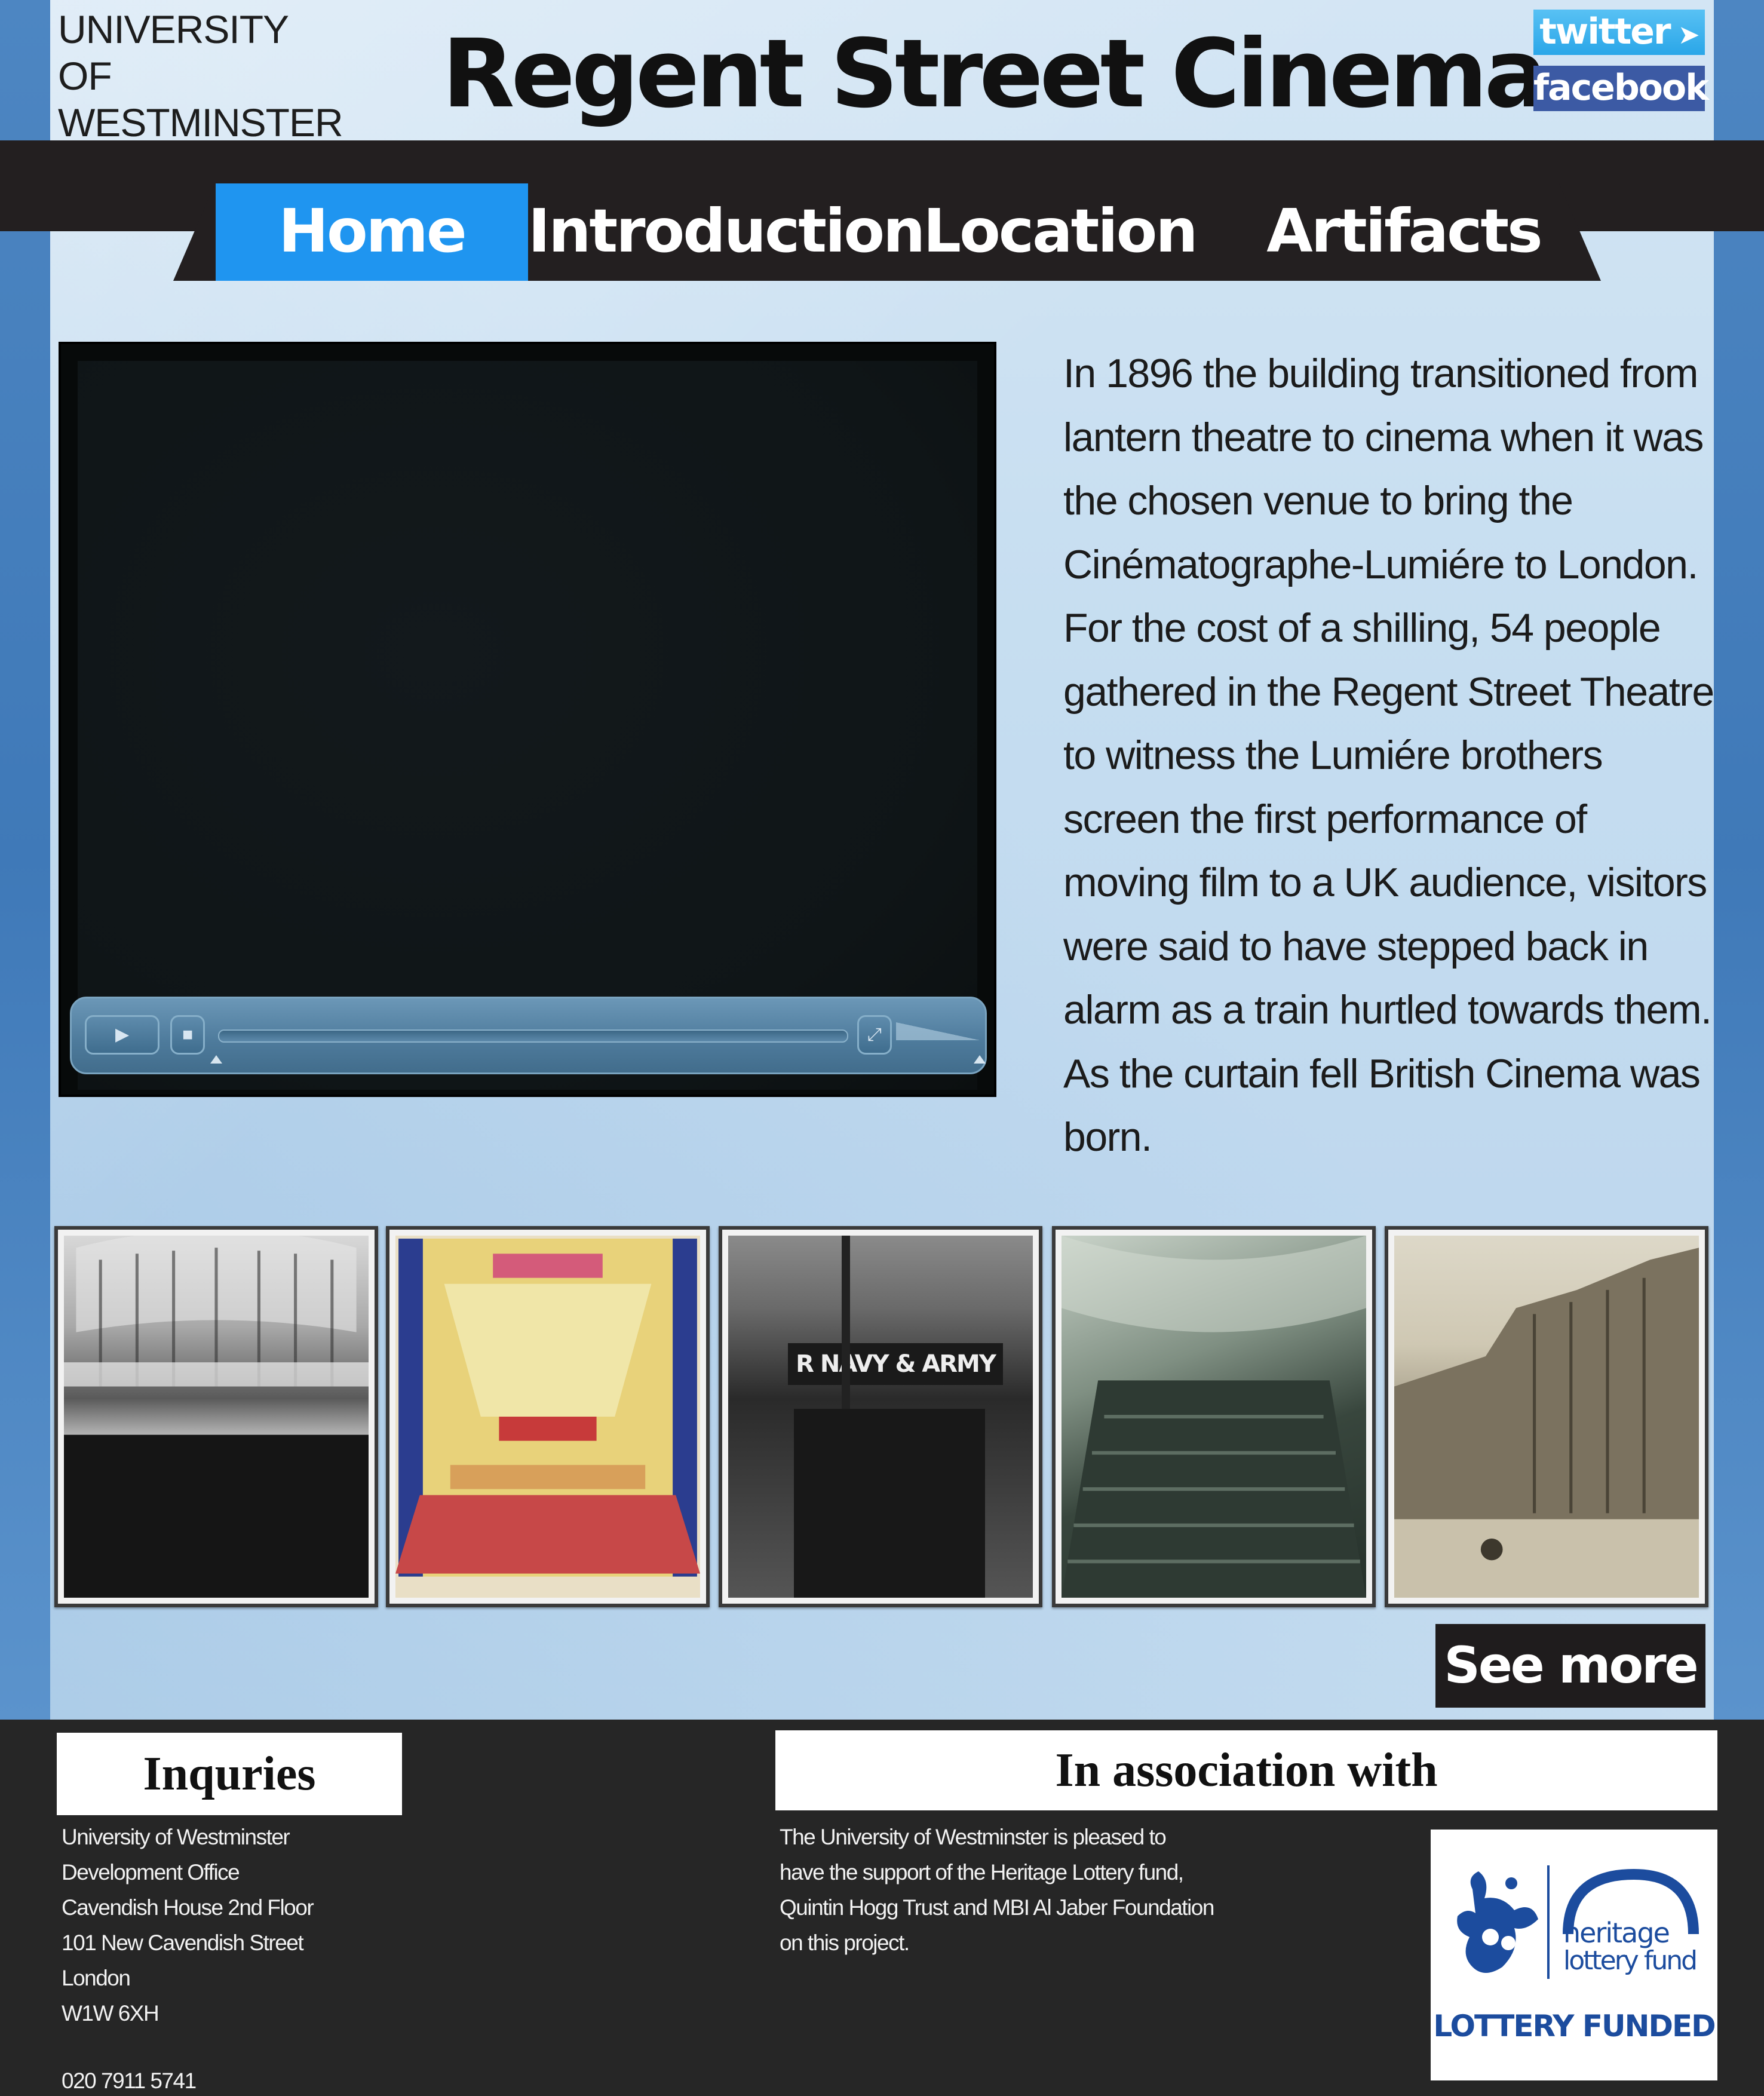 The image size is (1764, 2096). Describe the element at coordinates (1107, 1137) in the screenshot. I see `intro-line: born.` at that location.